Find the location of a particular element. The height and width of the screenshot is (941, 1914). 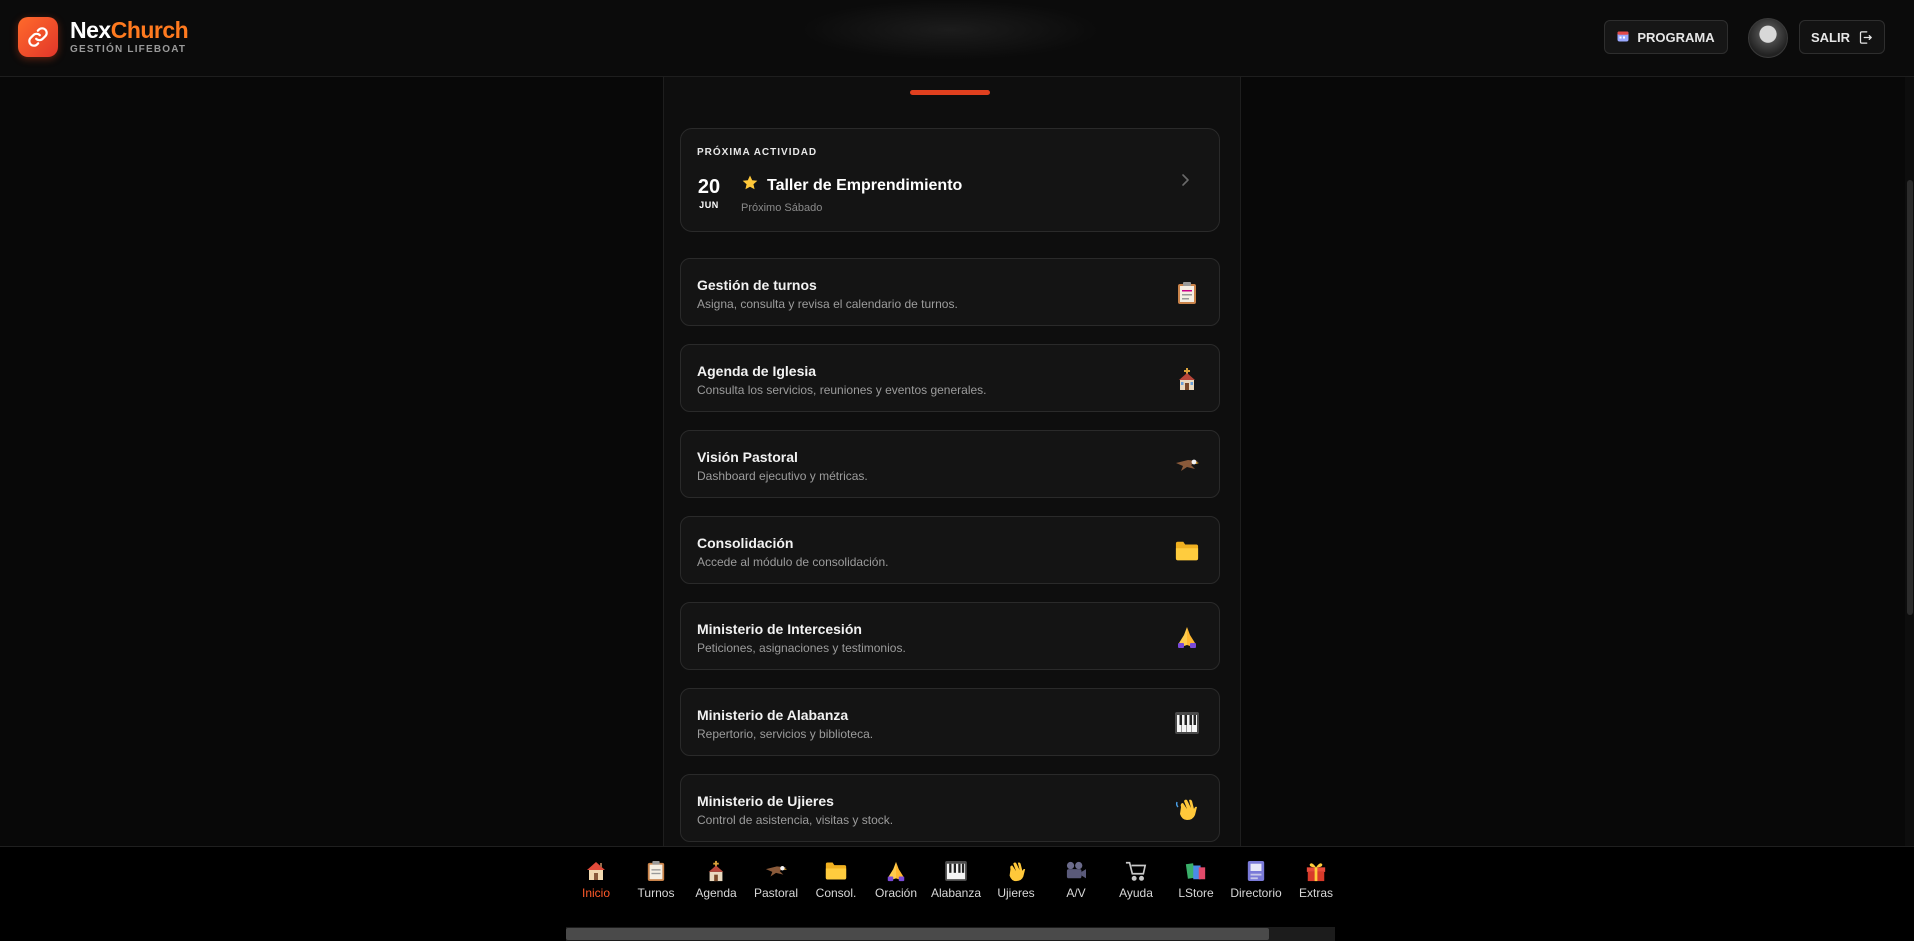

nav-label: Extras is located at coordinates (1315, 893).